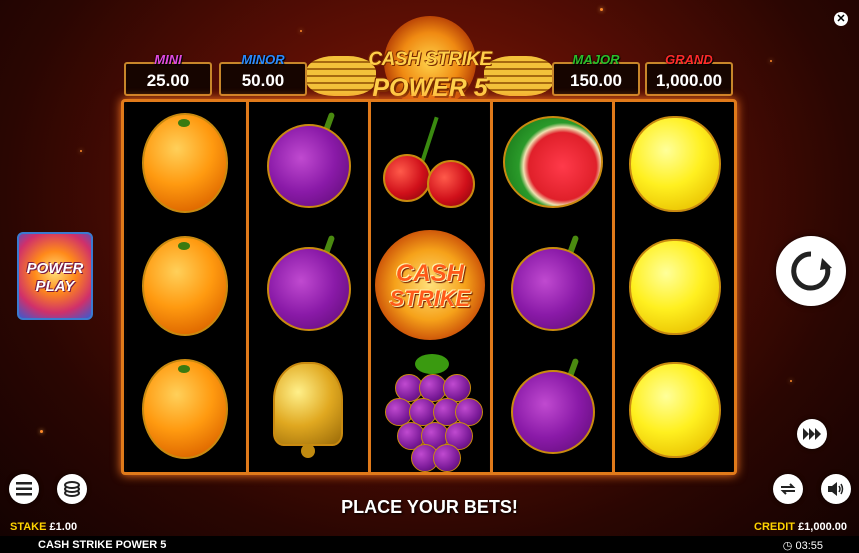  I want to click on stake-value: £1.00, so click(63, 527).